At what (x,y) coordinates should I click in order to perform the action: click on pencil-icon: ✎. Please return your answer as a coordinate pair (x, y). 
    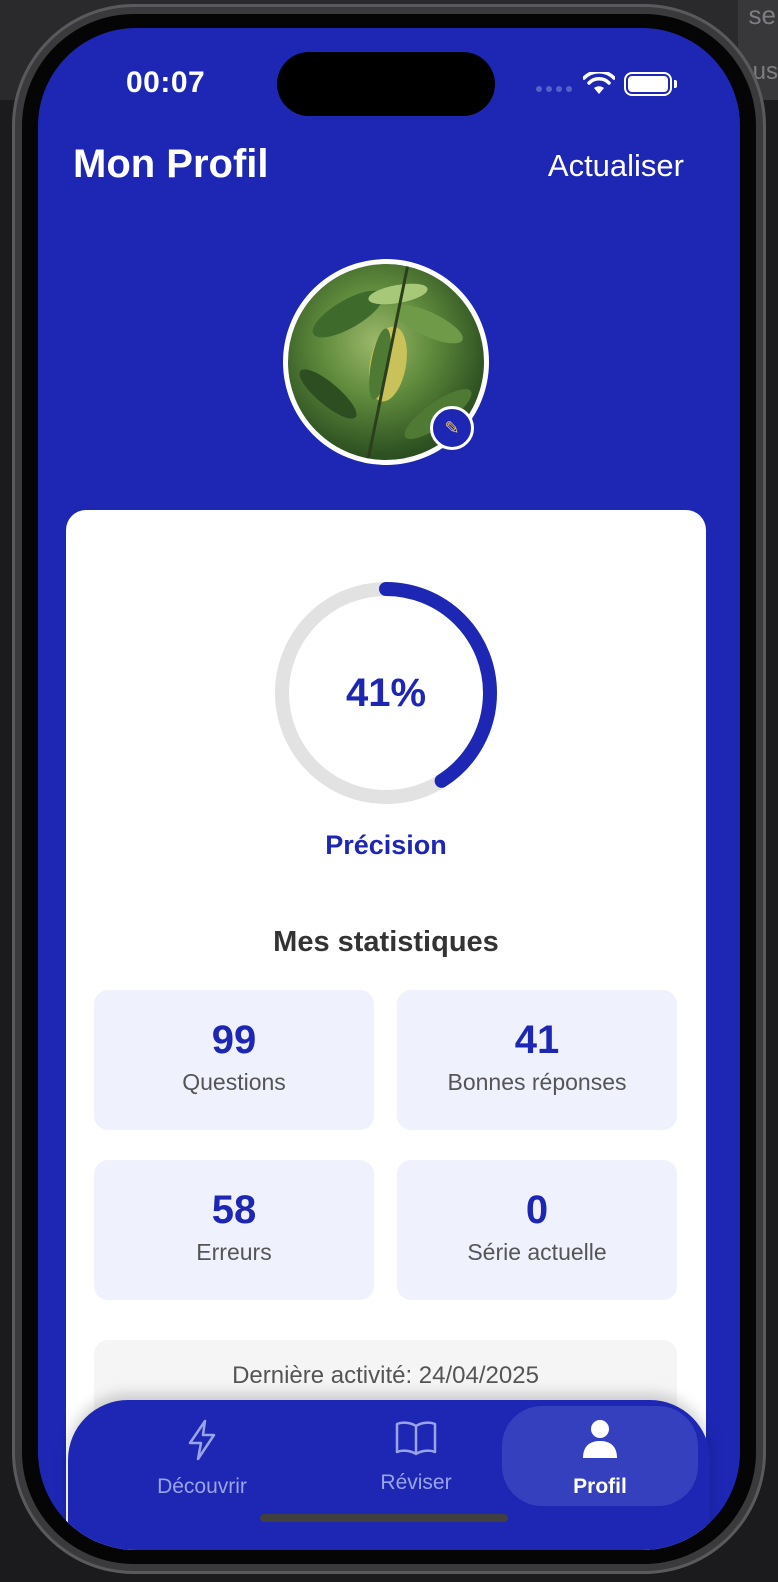
    Looking at the image, I should click on (452, 427).